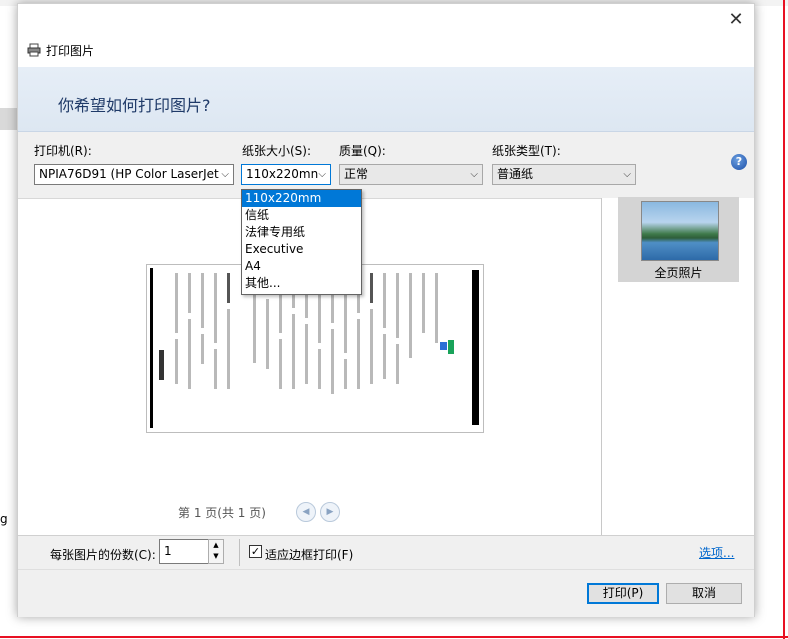 The height and width of the screenshot is (639, 788). What do you see at coordinates (309, 555) in the screenshot?
I see `fit-to-frame-label: 适应边框打印(F)` at bounding box center [309, 555].